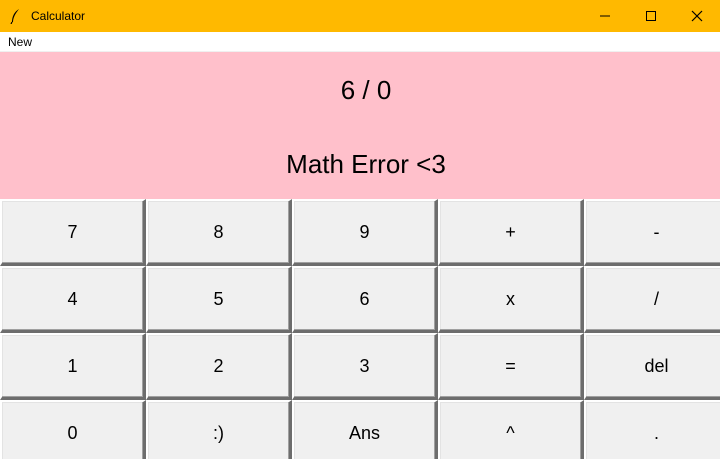 Image resolution: width=720 pixels, height=459 pixels. Describe the element at coordinates (652, 299) in the screenshot. I see `key-divide: /` at that location.